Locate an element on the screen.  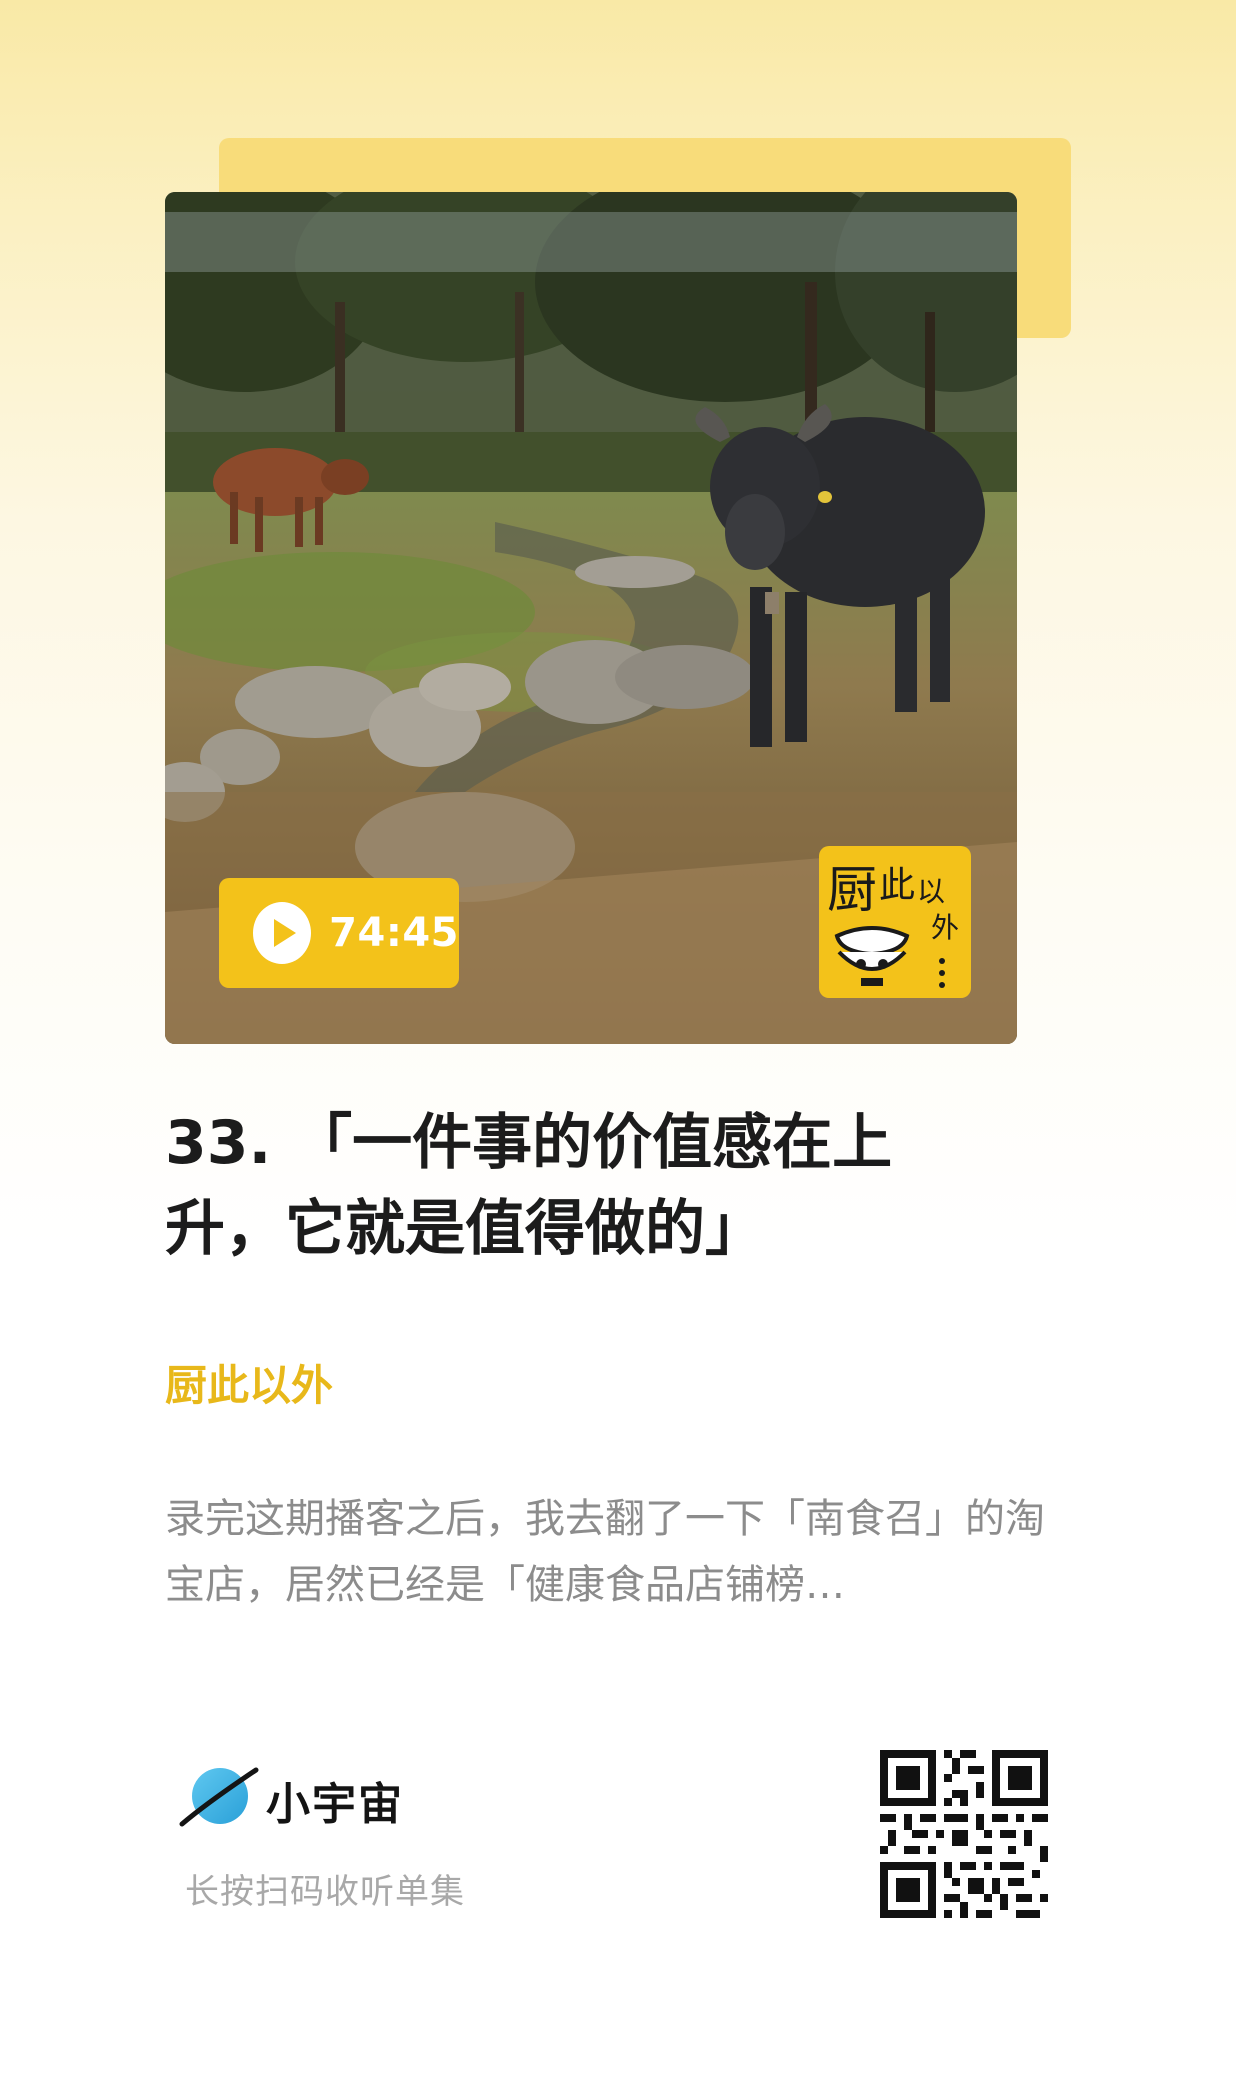
episode-duration: 74:45 is located at coordinates (394, 933).